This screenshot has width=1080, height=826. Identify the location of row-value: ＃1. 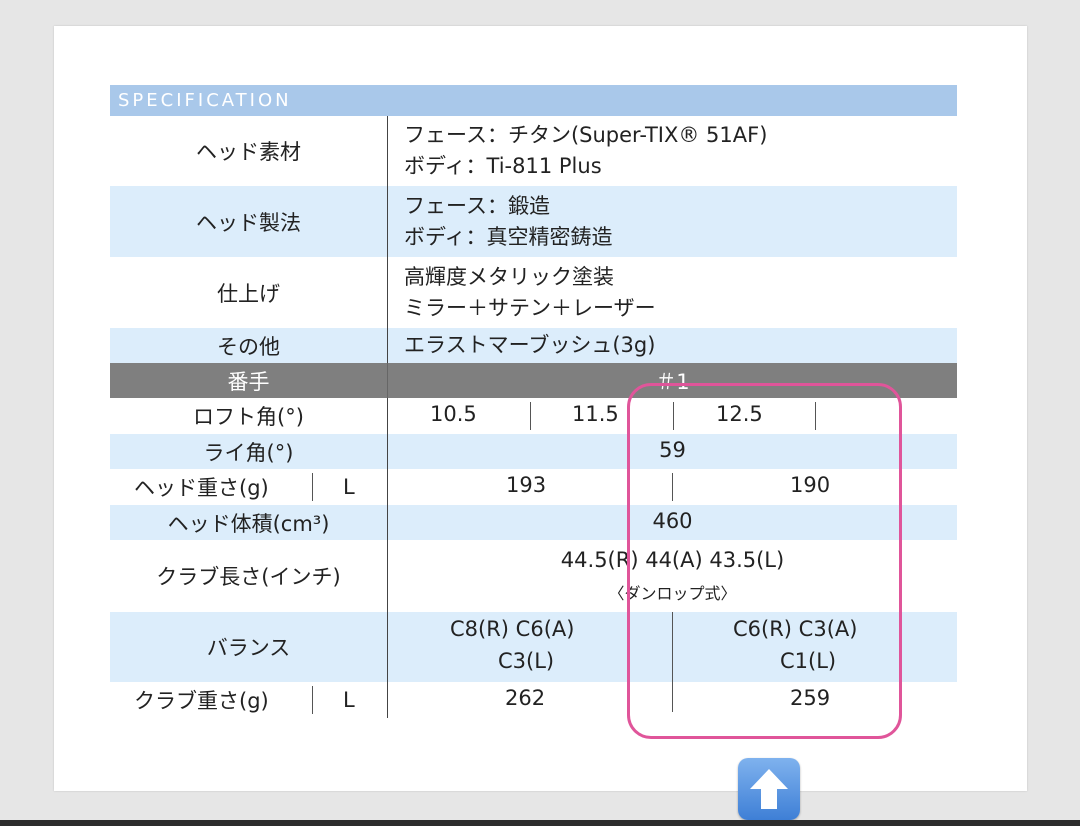
(672, 380).